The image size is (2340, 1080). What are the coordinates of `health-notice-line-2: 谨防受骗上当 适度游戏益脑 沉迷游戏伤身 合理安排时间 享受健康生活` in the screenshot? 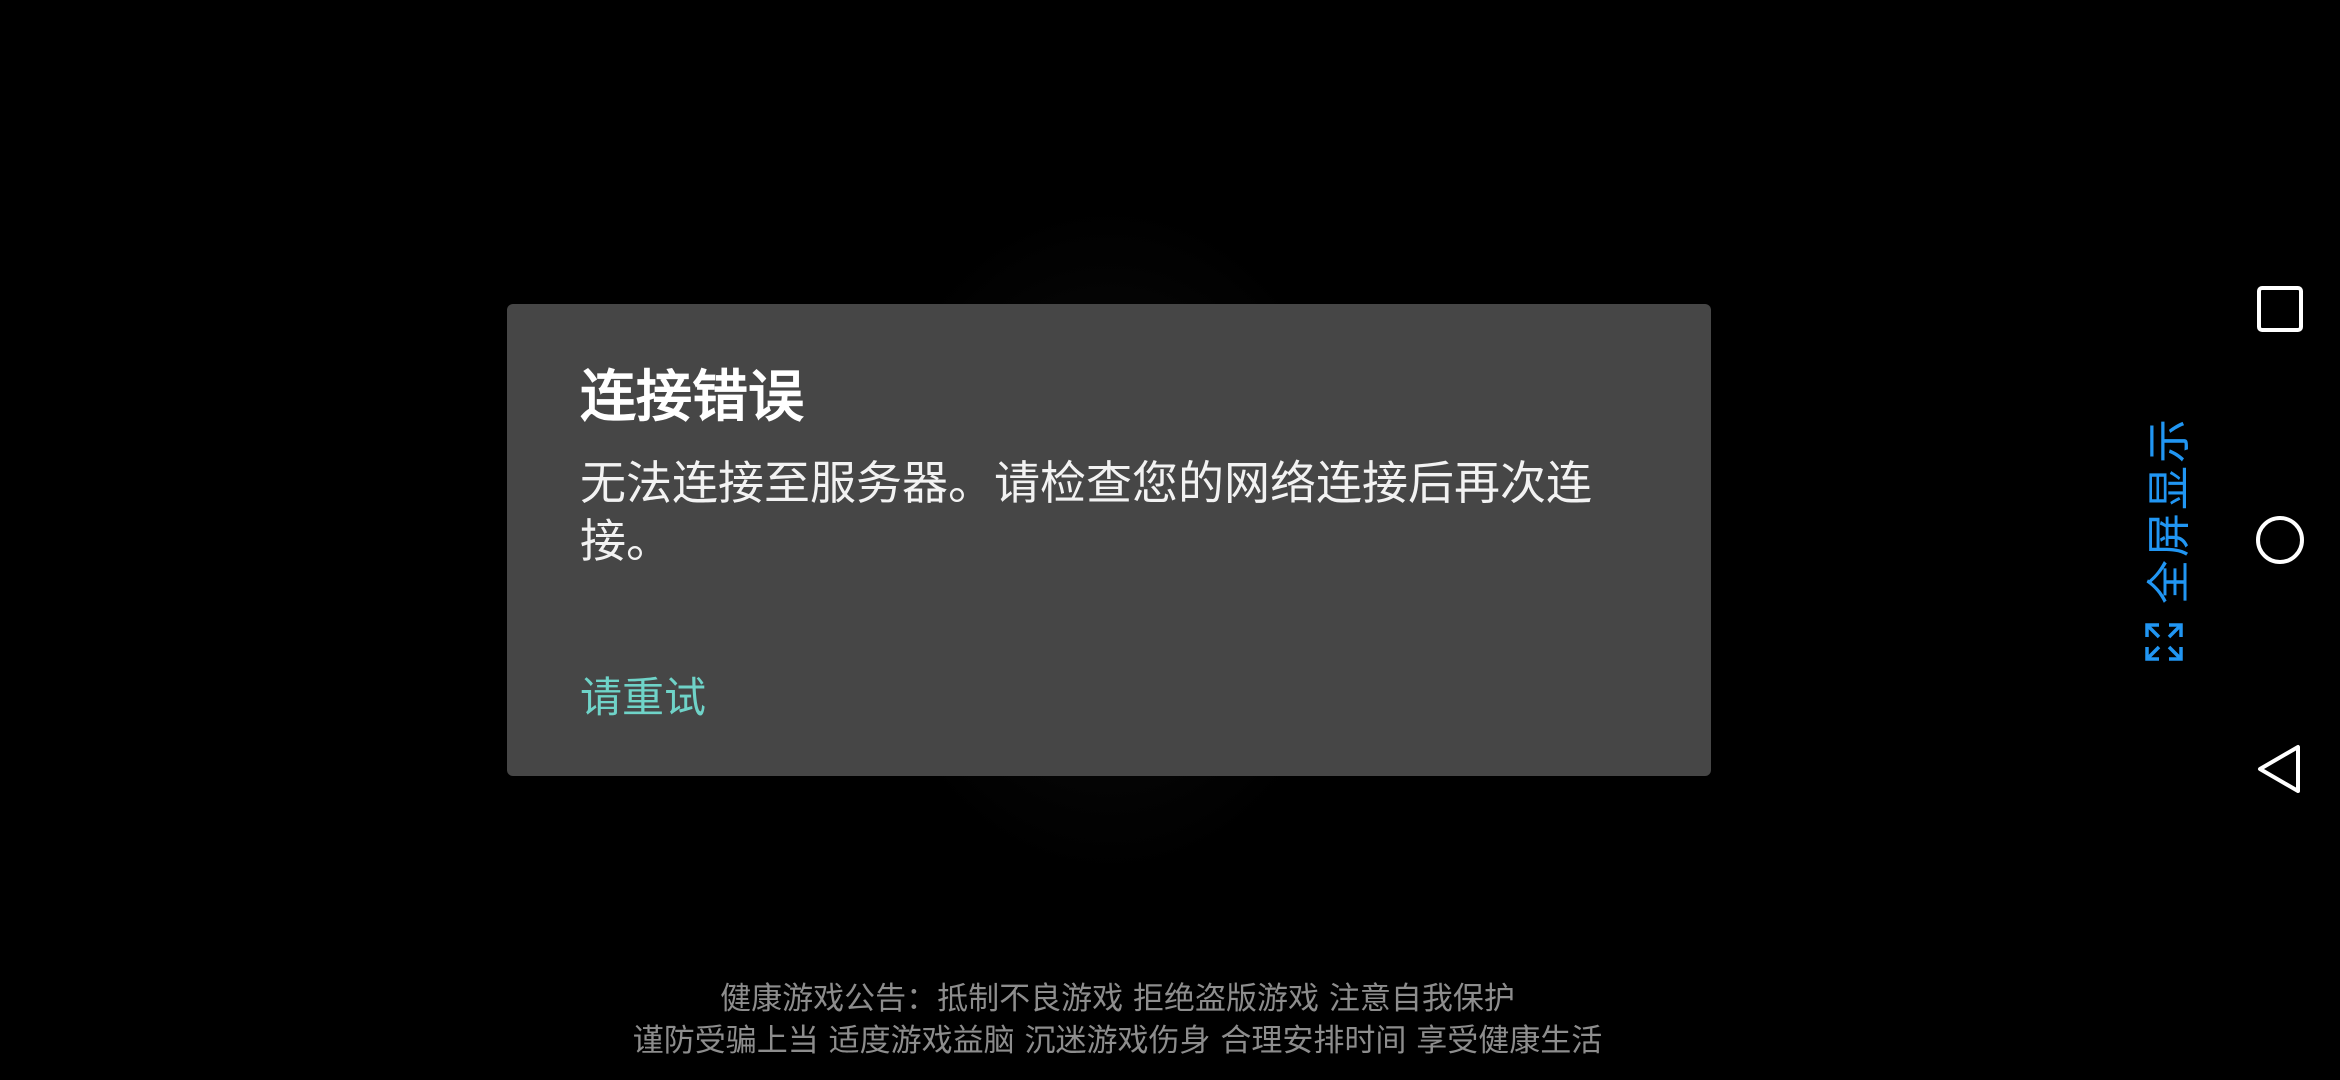 It's located at (1117, 1041).